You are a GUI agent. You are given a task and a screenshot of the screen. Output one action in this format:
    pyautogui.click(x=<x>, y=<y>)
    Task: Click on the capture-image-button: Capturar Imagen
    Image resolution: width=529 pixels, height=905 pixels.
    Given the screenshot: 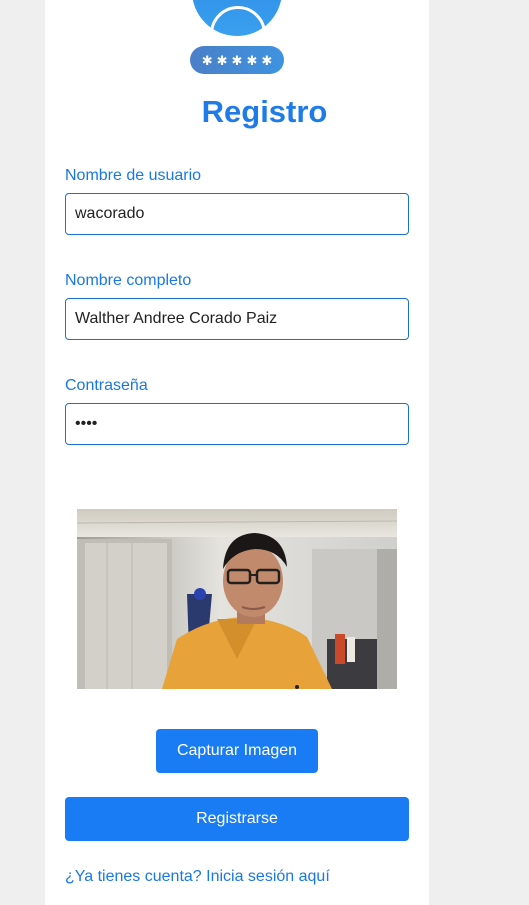 What is the action you would take?
    pyautogui.click(x=237, y=751)
    